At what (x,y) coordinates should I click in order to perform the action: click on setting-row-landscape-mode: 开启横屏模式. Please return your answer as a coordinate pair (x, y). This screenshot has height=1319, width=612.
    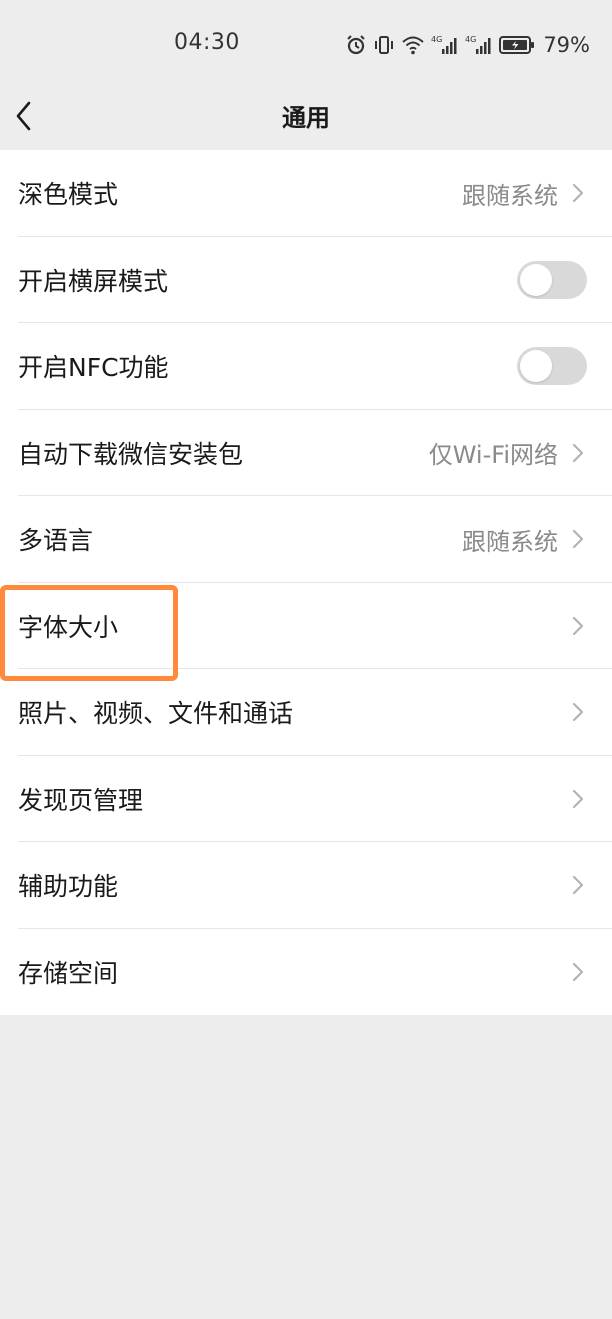
    Looking at the image, I should click on (306, 280).